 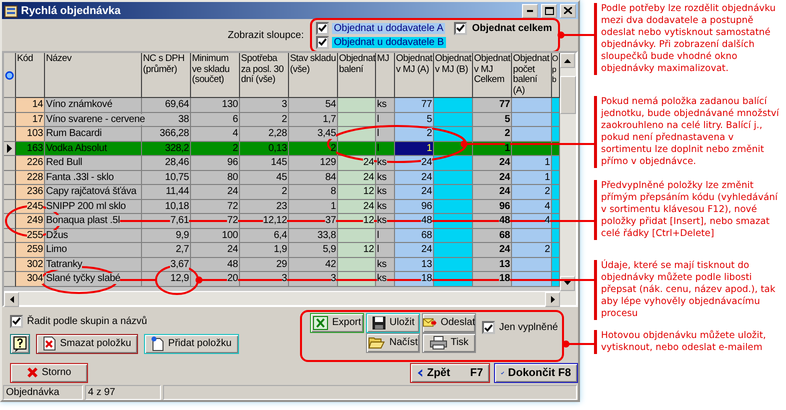 What do you see at coordinates (166, 236) in the screenshot?
I see `table-cell: 9,9` at bounding box center [166, 236].